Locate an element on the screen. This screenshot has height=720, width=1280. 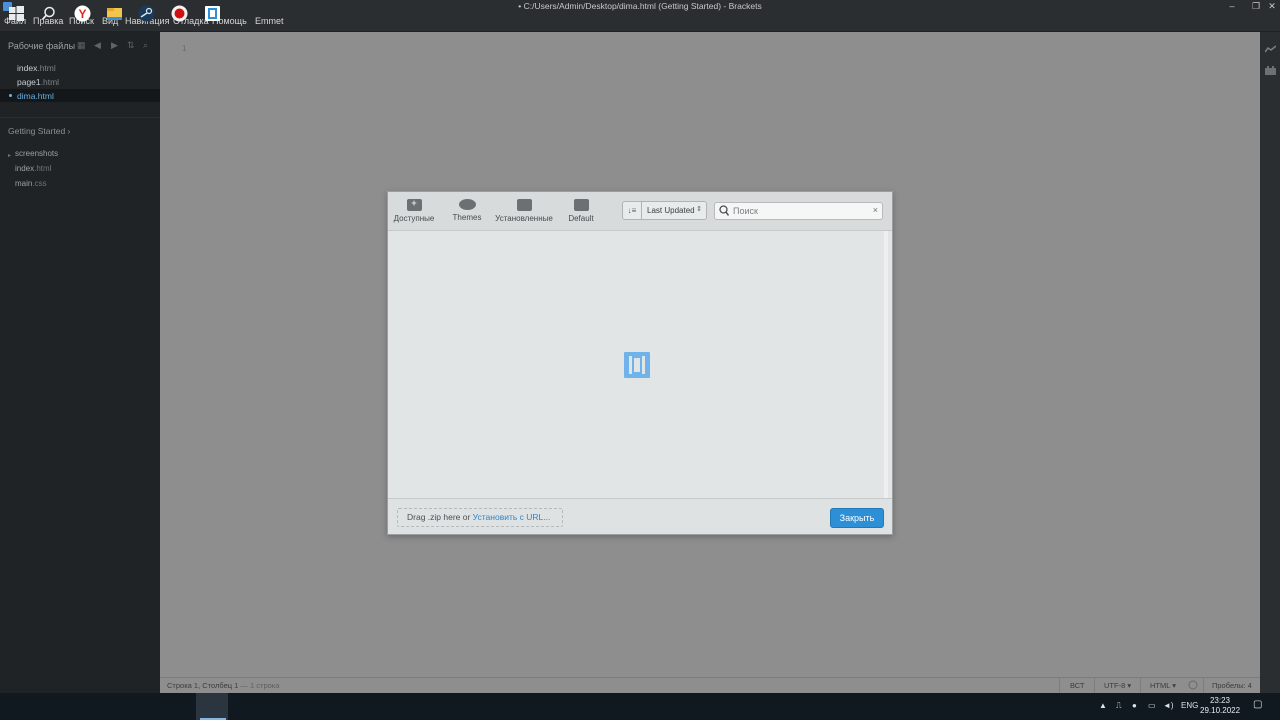
microphone-icon: ● is located at coordinates (1134, 705).